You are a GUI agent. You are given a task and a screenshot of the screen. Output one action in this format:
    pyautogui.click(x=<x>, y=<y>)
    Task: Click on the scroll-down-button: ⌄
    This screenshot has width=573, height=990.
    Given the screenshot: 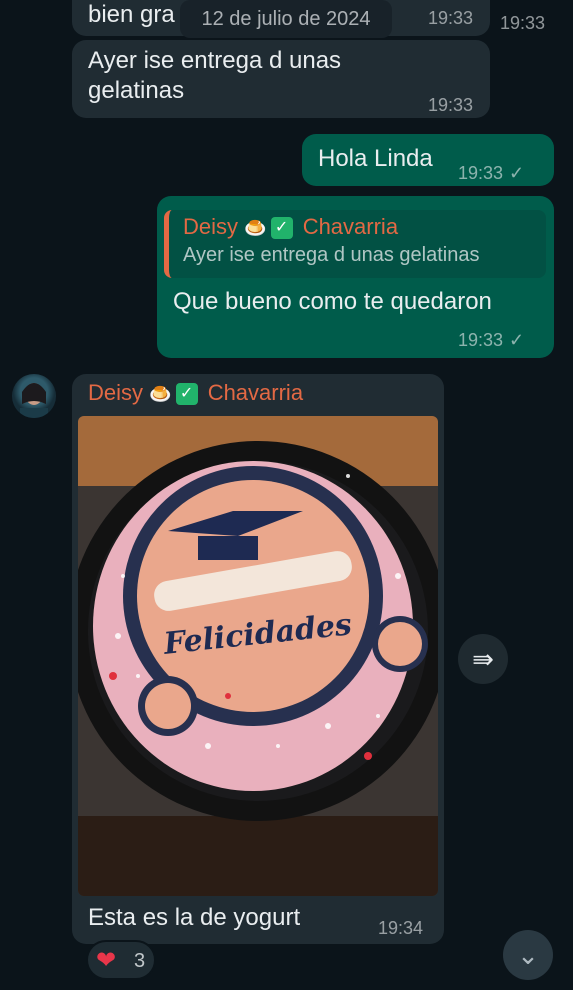 What is the action you would take?
    pyautogui.click(x=528, y=955)
    